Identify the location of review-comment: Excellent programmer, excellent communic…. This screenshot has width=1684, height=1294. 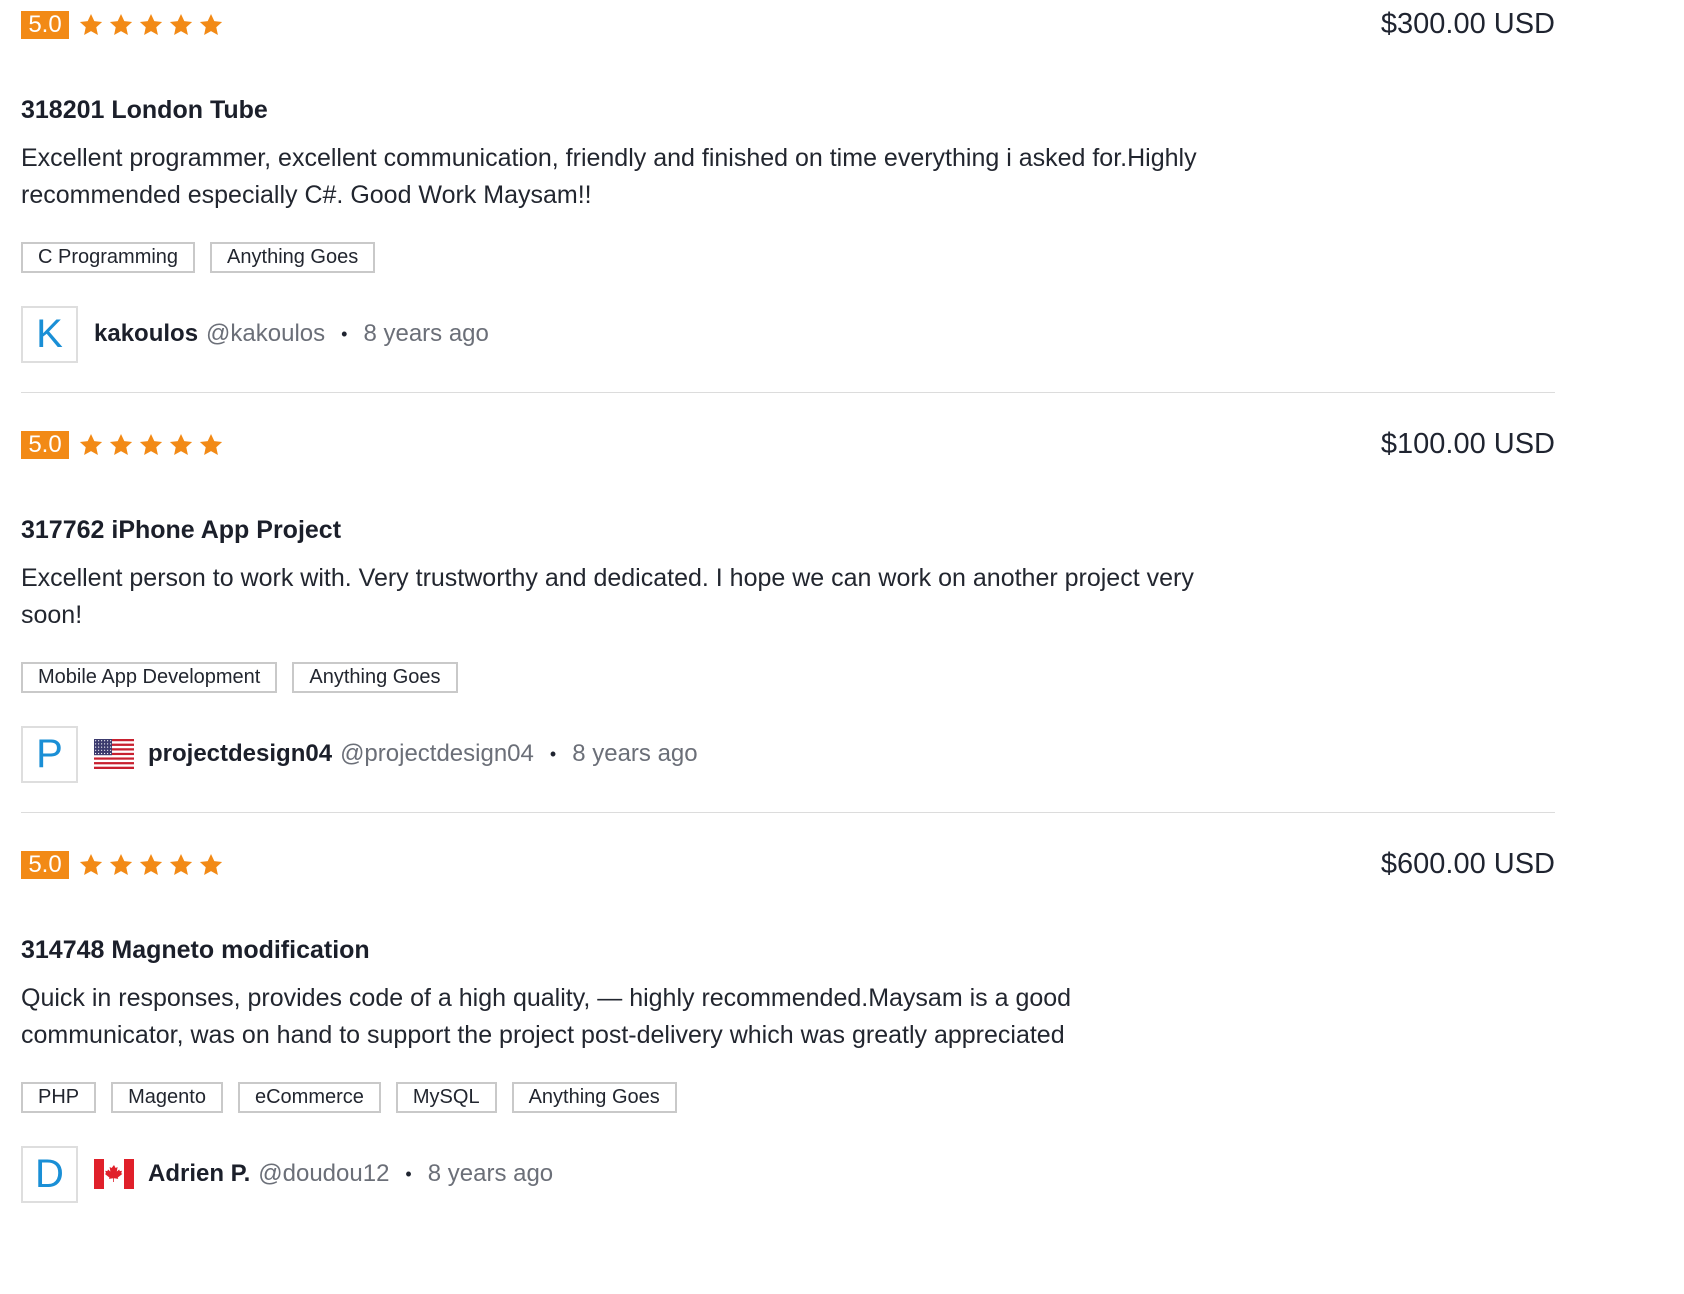
(609, 176).